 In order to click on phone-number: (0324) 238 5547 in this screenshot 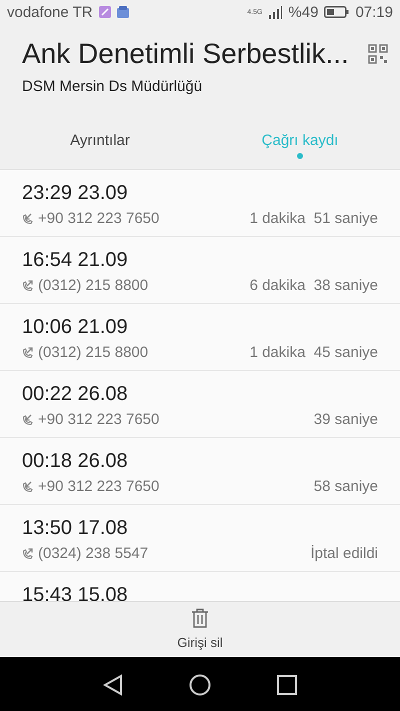, I will do `click(93, 553)`.